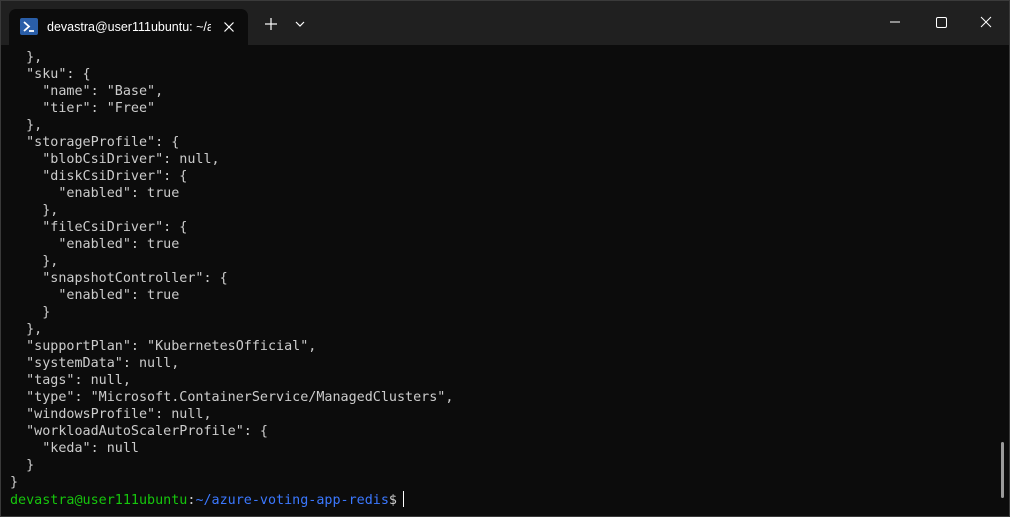  I want to click on close-button, so click(986, 23).